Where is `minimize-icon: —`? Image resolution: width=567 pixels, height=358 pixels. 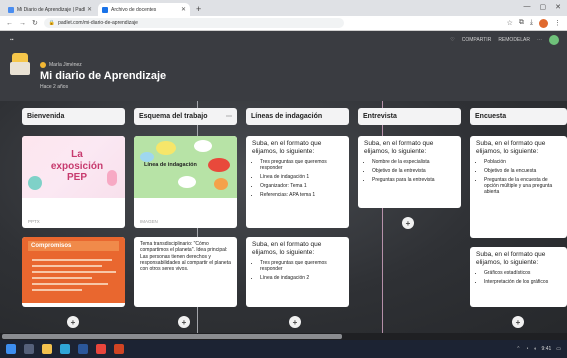
minimize-icon: — is located at coordinates (527, 7).